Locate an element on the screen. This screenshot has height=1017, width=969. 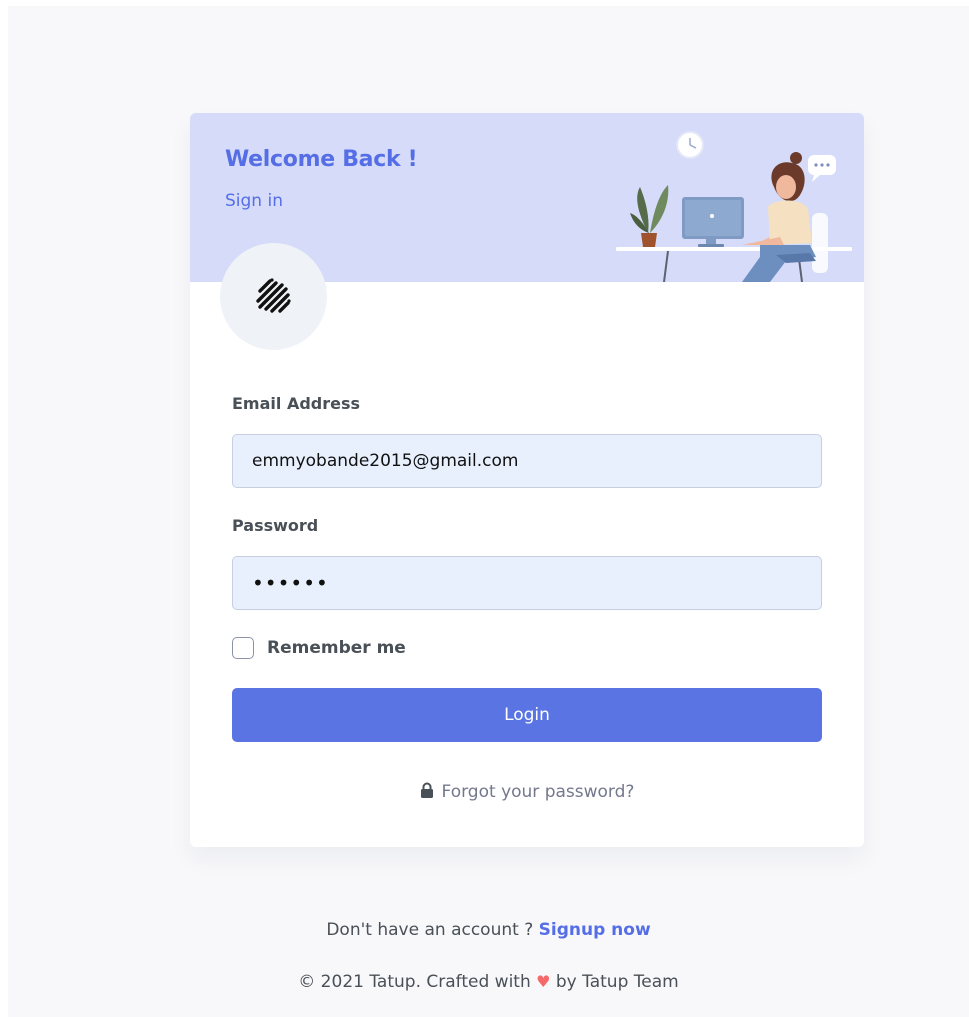
forgot-password-link: Forgot your password? is located at coordinates (527, 792).